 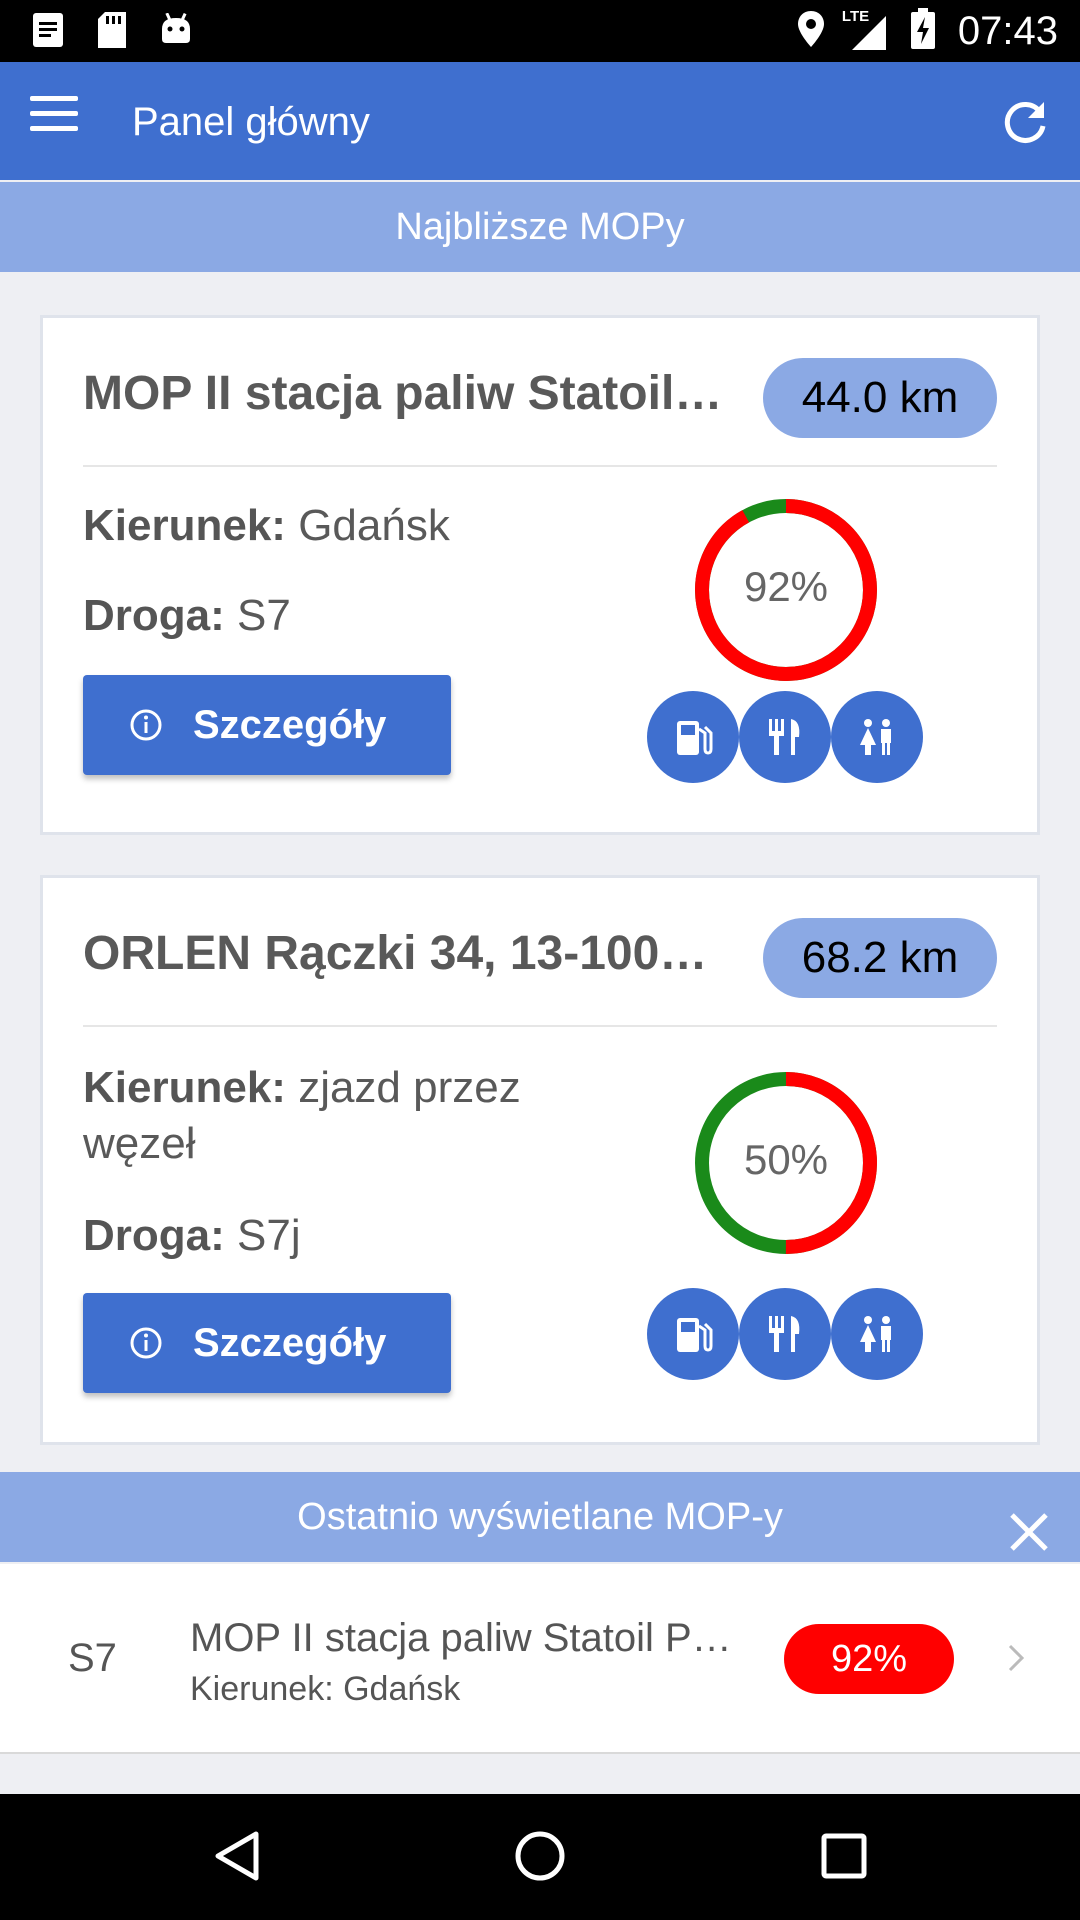 What do you see at coordinates (540, 121) in the screenshot?
I see `app-bar: Panel główny` at bounding box center [540, 121].